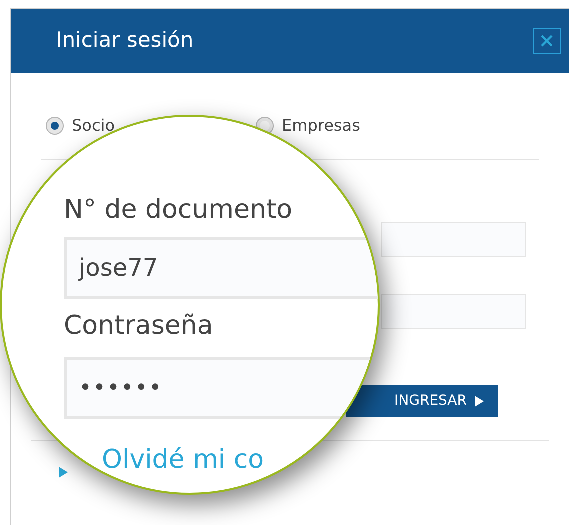 This screenshot has width=569, height=525. What do you see at coordinates (118, 268) in the screenshot?
I see `input-value: jose77` at bounding box center [118, 268].